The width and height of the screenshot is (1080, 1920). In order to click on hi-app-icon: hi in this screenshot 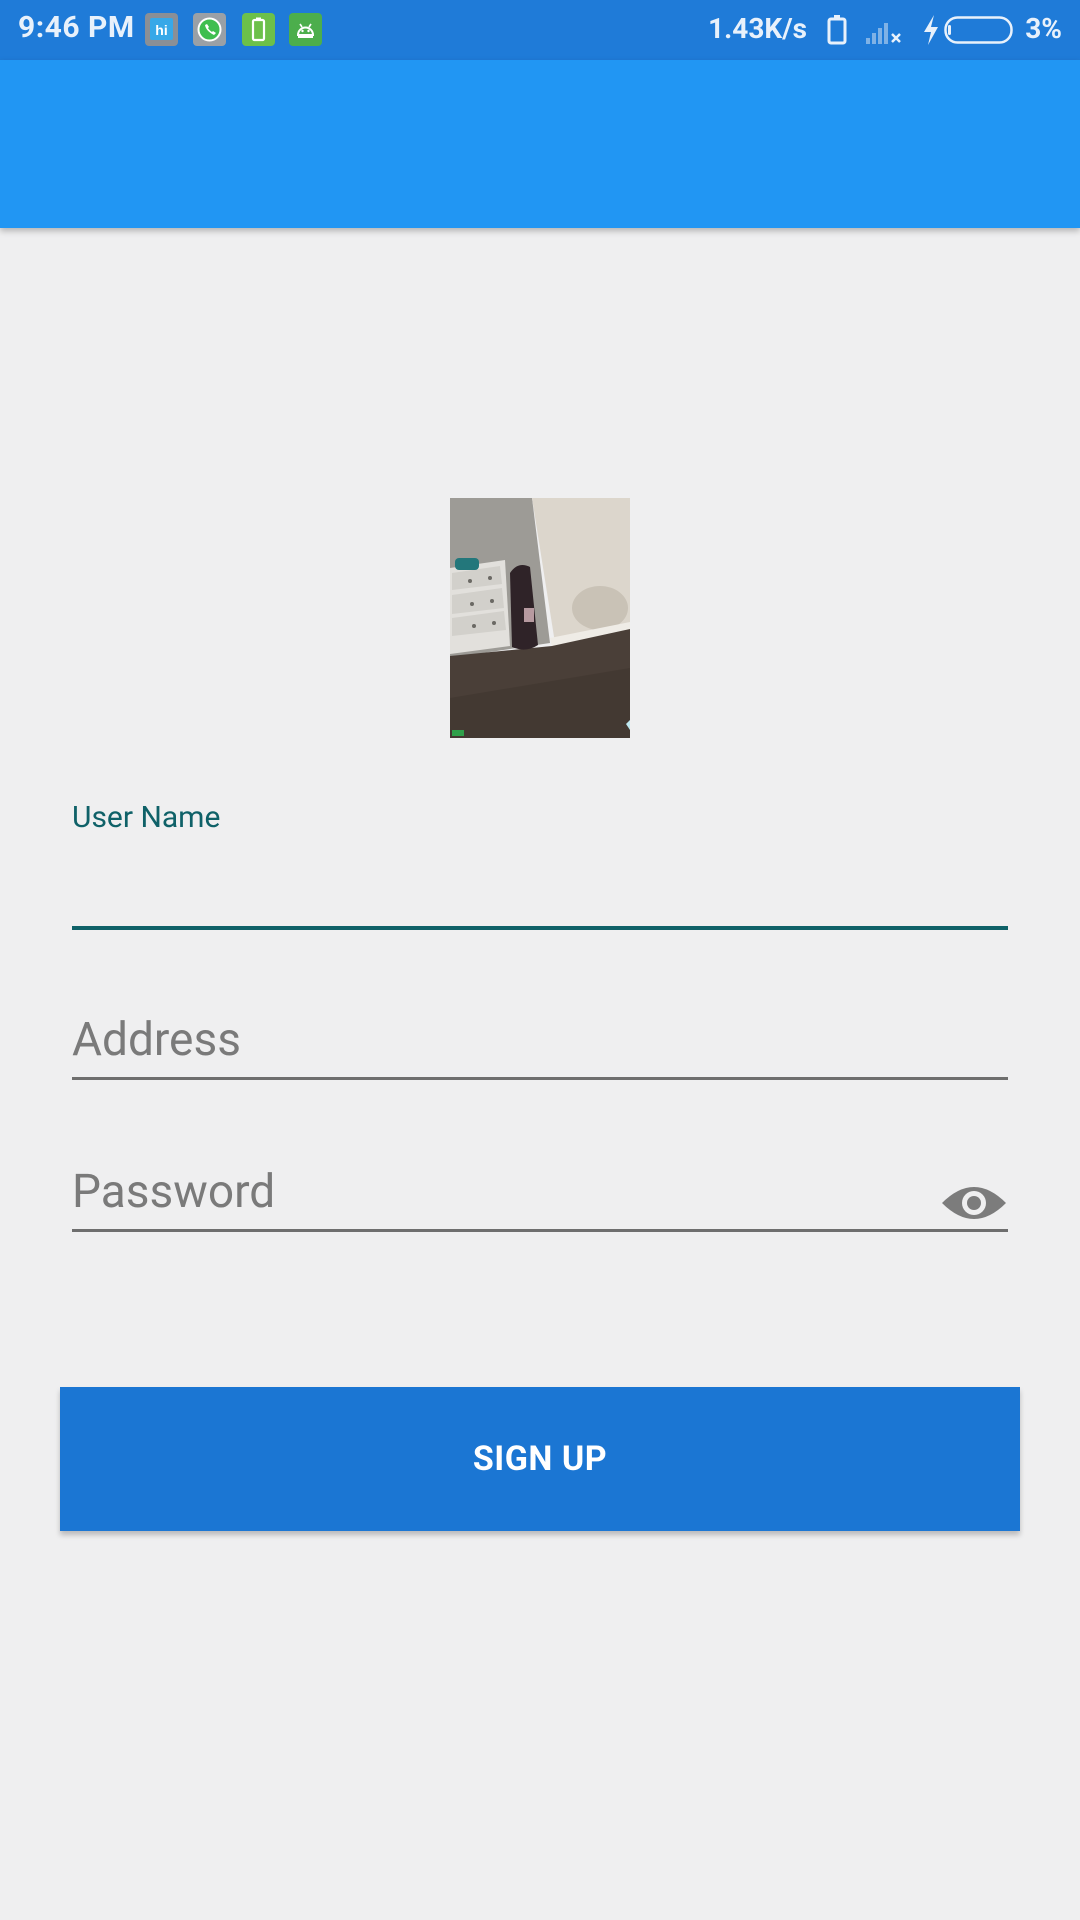, I will do `click(161, 29)`.